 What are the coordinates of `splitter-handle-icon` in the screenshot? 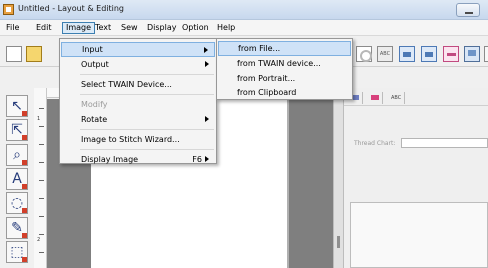 It's located at (338, 242).